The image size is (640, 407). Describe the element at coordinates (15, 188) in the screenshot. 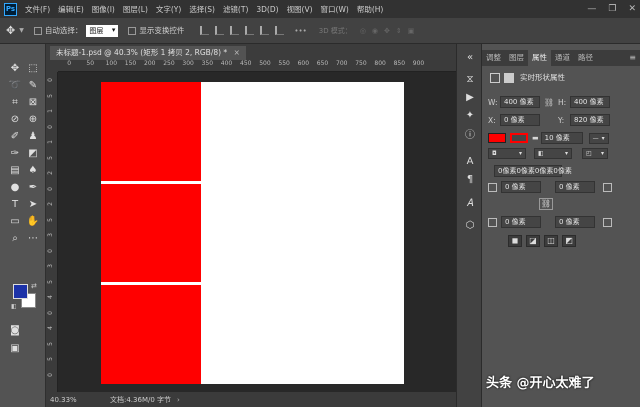

I see `dodge-tool-icon: ●` at that location.